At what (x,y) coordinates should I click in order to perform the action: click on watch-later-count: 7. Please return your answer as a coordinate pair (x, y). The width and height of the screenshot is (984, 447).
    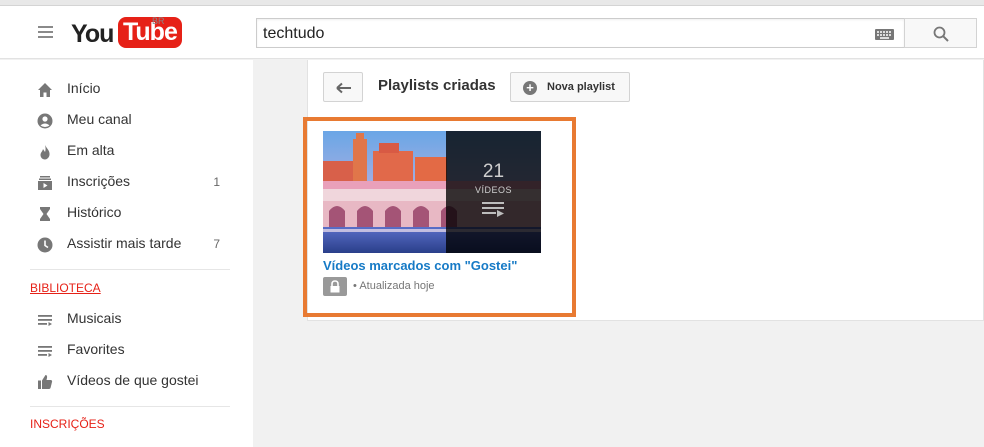
    Looking at the image, I should click on (216, 244).